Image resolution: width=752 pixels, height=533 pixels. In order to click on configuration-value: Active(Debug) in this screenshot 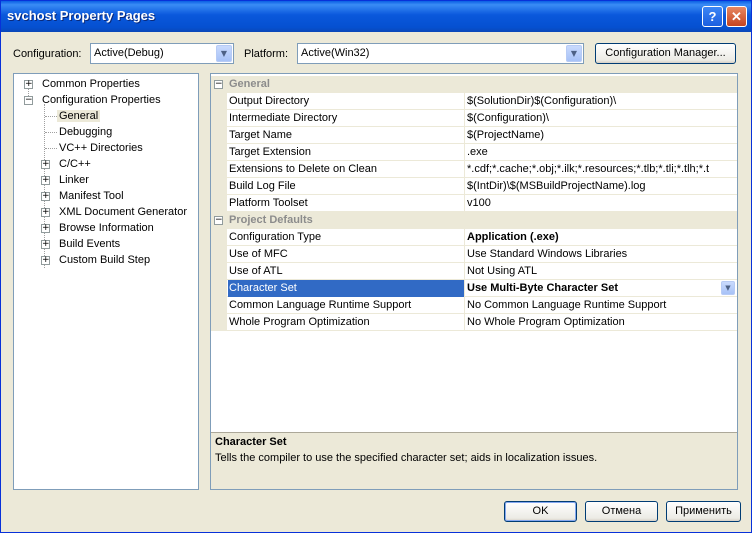, I will do `click(129, 53)`.